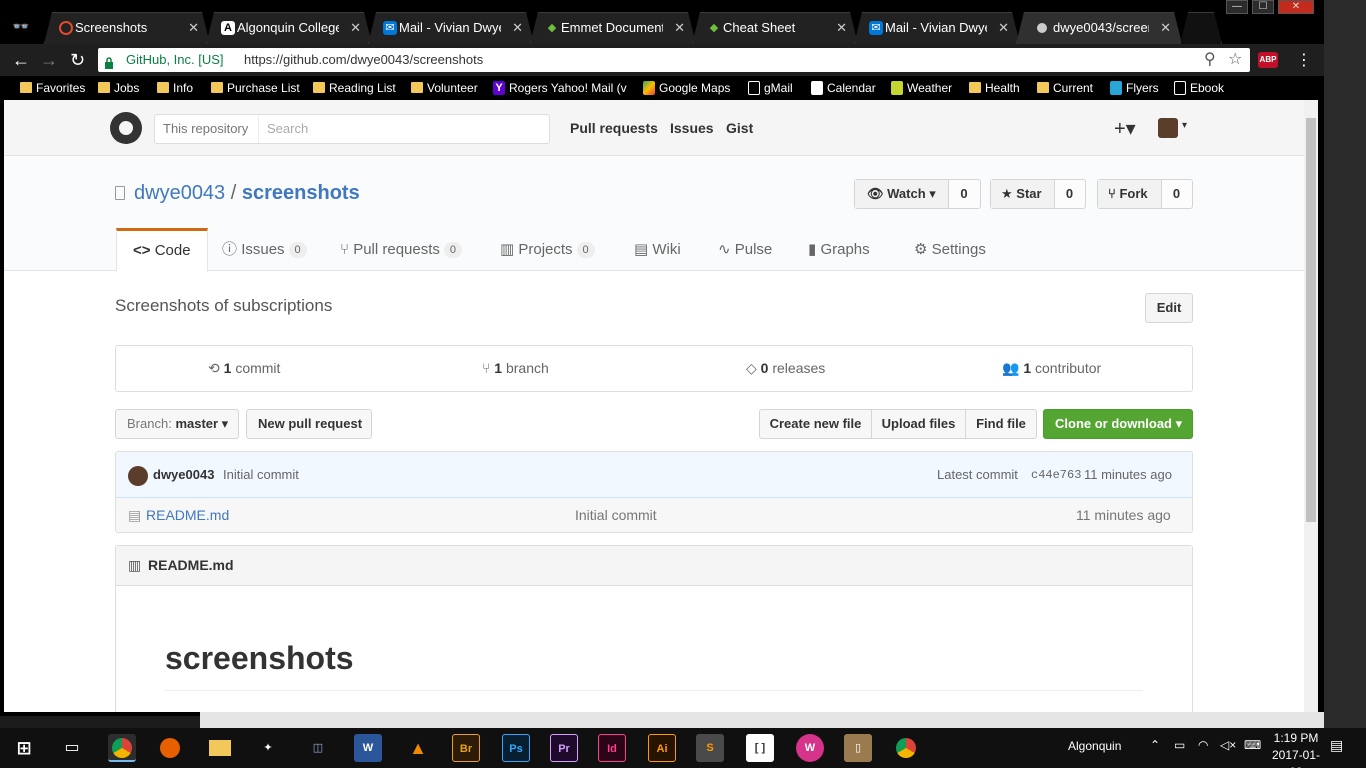  I want to click on task-view-icon: ▭, so click(72, 748).